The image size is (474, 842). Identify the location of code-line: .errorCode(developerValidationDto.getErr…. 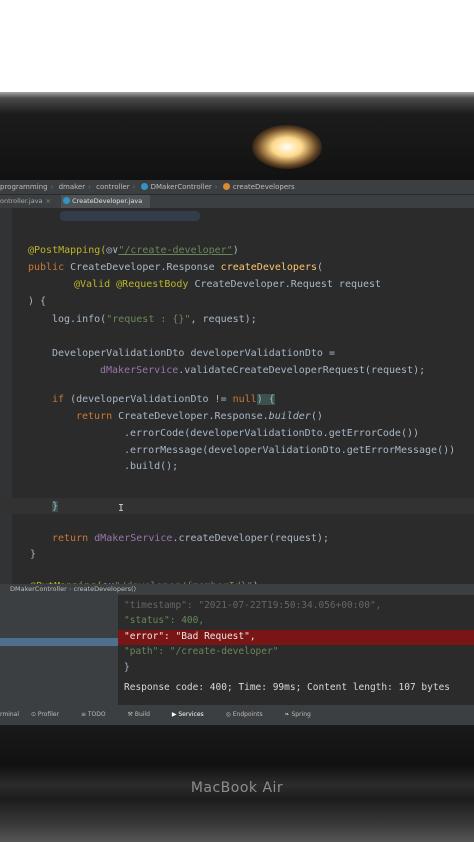
(272, 433).